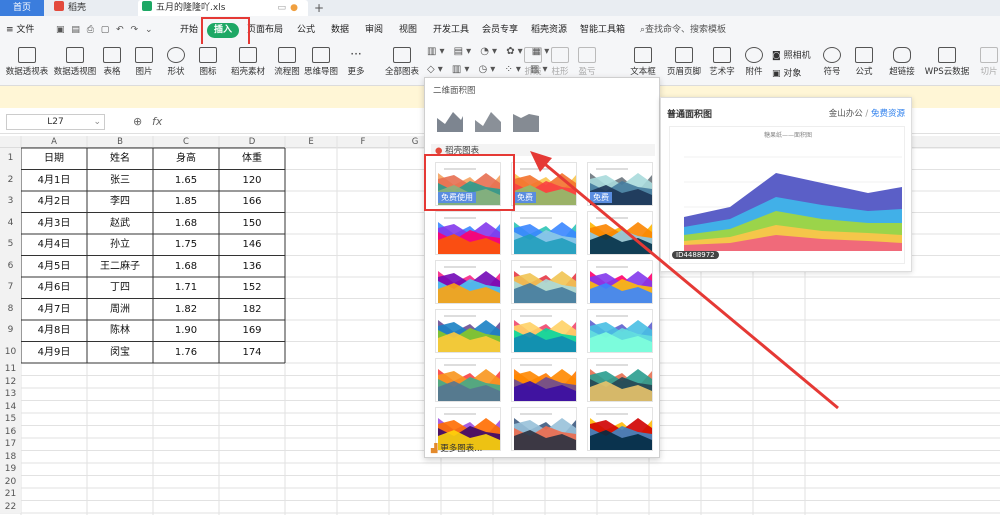 This screenshot has height=515, width=1000. Describe the element at coordinates (10, 245) in the screenshot. I see `row-header: 5` at that location.